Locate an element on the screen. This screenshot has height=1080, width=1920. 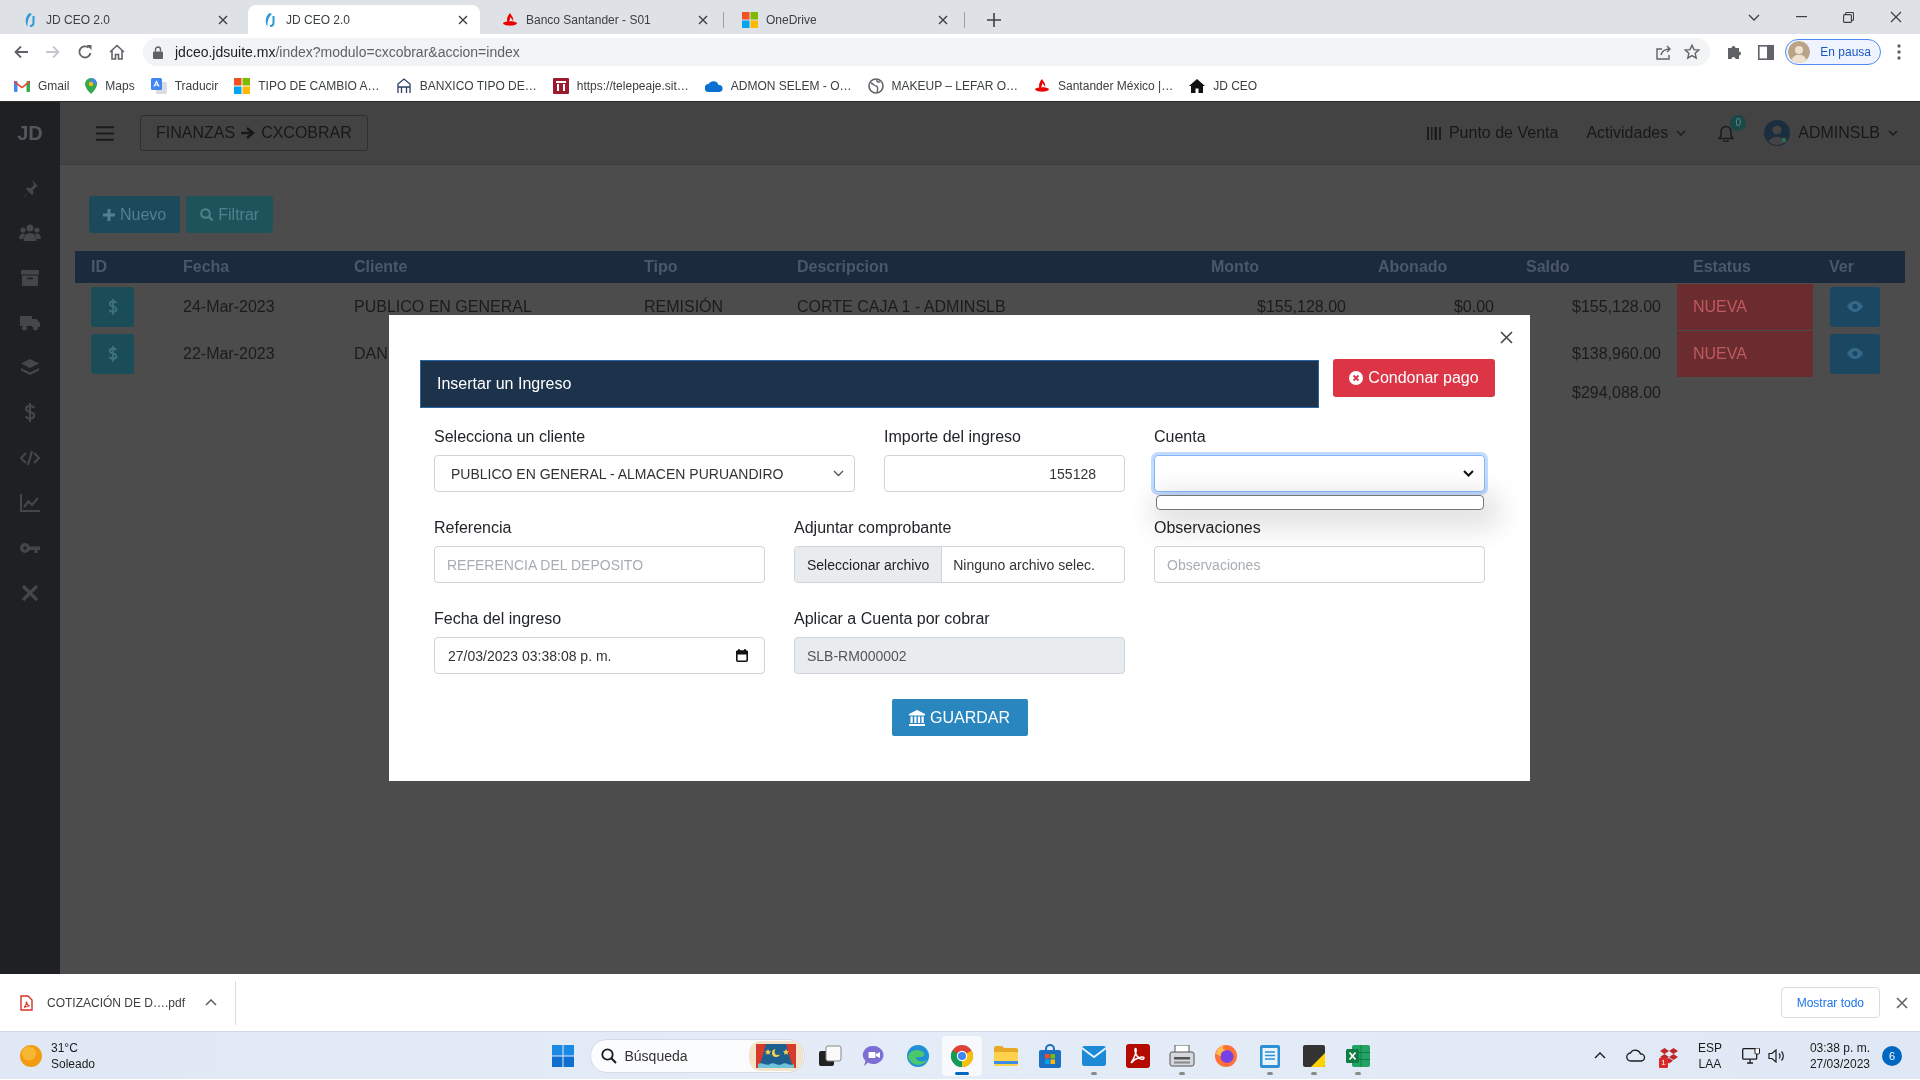
text-field: REFERENCIA DEL DEPOSITO is located at coordinates (599, 564).